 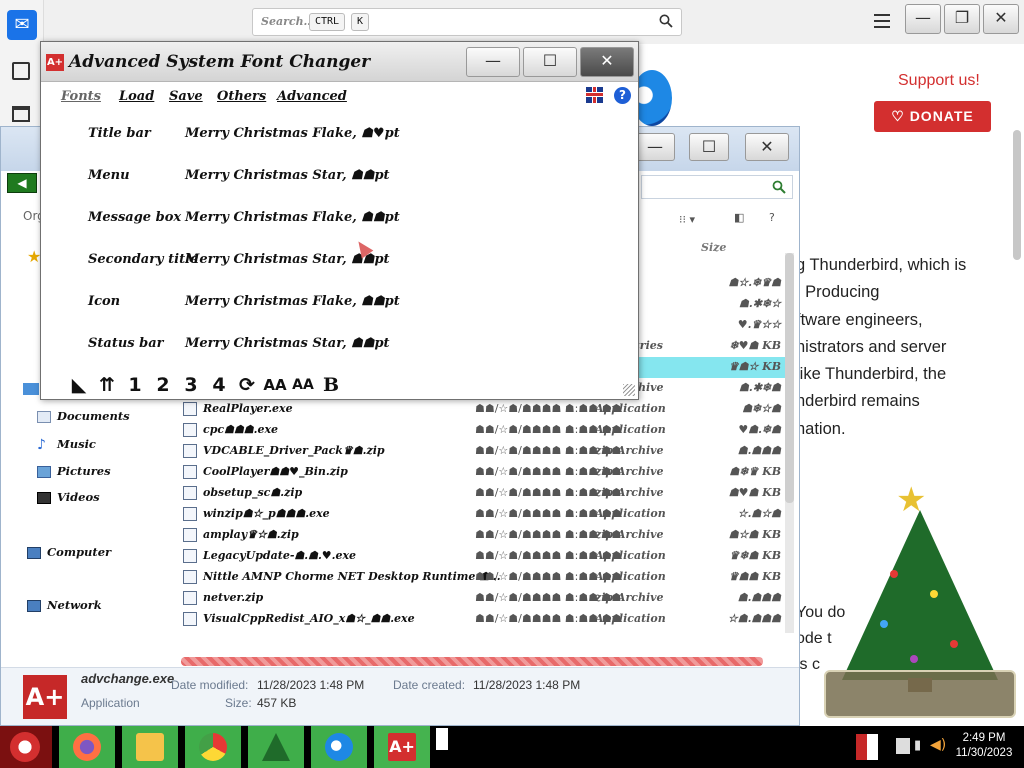 What do you see at coordinates (79, 385) in the screenshot?
I see `theme-toggle-icon: ◣` at bounding box center [79, 385].